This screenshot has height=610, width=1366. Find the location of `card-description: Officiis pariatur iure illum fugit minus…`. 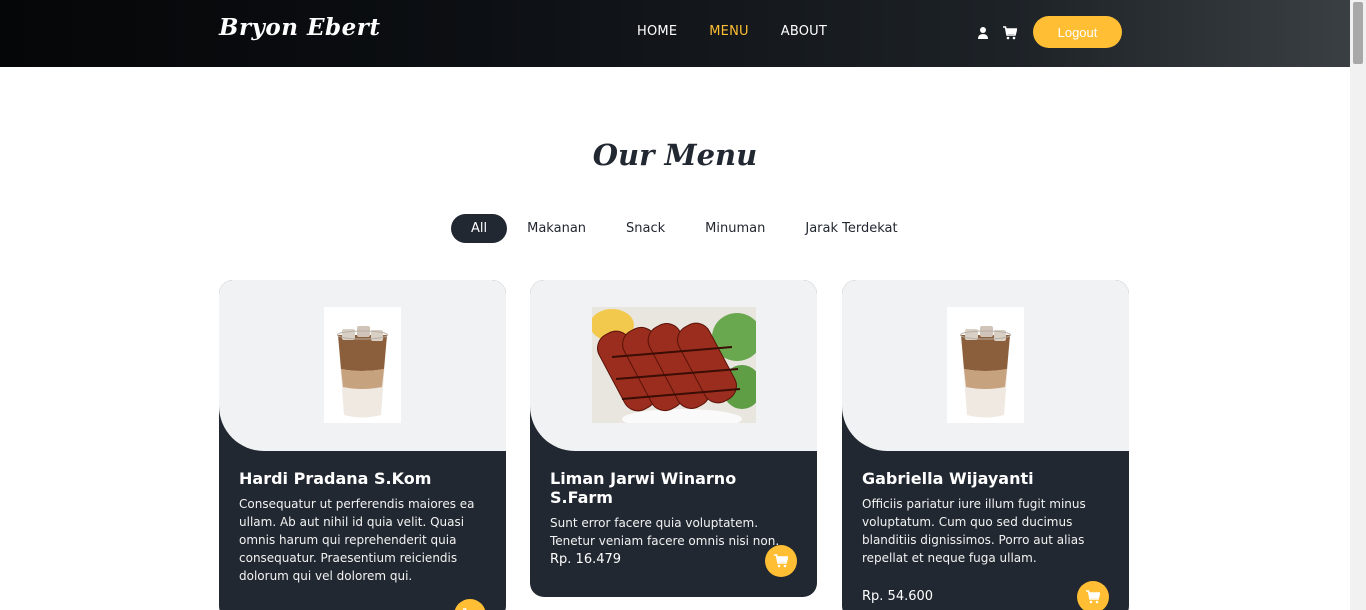

card-description: Officiis pariatur iure illum fugit minus… is located at coordinates (974, 531).